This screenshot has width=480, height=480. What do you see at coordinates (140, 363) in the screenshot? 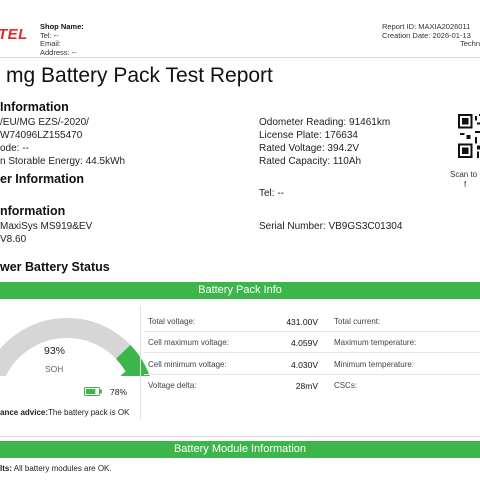
I see `panel-divider` at bounding box center [140, 363].